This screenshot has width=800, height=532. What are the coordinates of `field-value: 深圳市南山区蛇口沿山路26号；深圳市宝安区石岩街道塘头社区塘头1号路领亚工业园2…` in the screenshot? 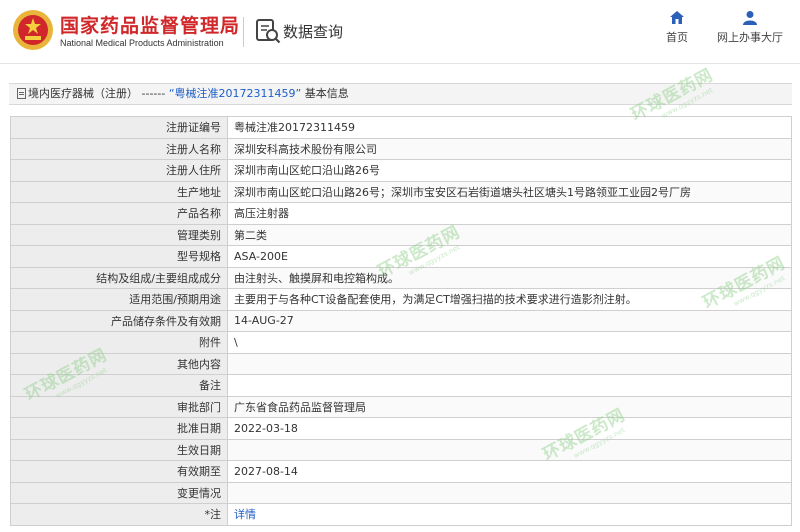 It's located at (509, 191).